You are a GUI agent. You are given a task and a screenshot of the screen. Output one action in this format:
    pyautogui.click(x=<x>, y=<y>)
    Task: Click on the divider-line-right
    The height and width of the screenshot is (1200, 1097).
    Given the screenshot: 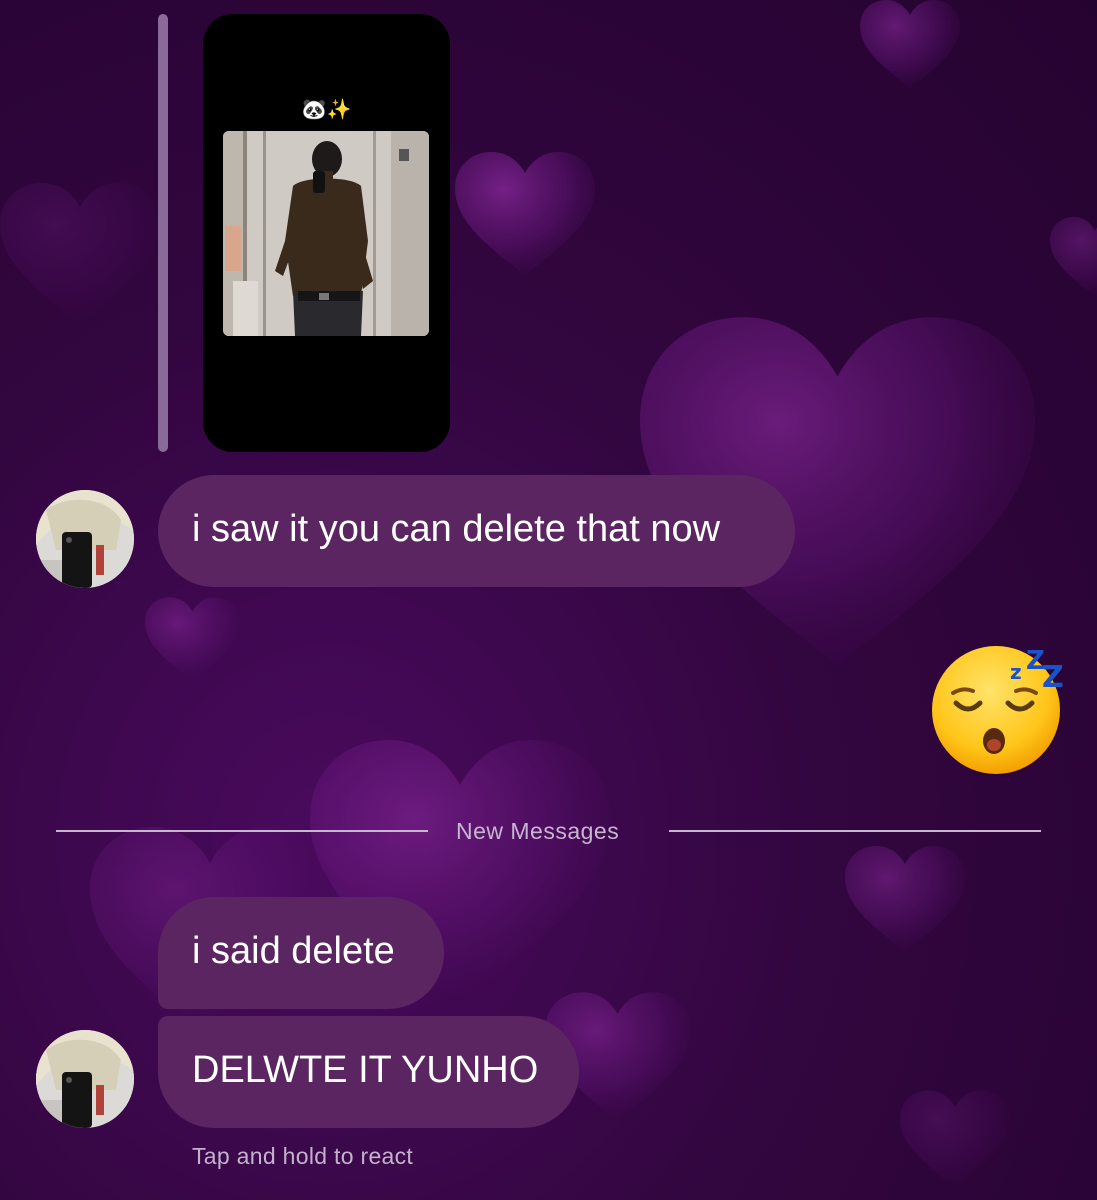 What is the action you would take?
    pyautogui.click(x=855, y=831)
    